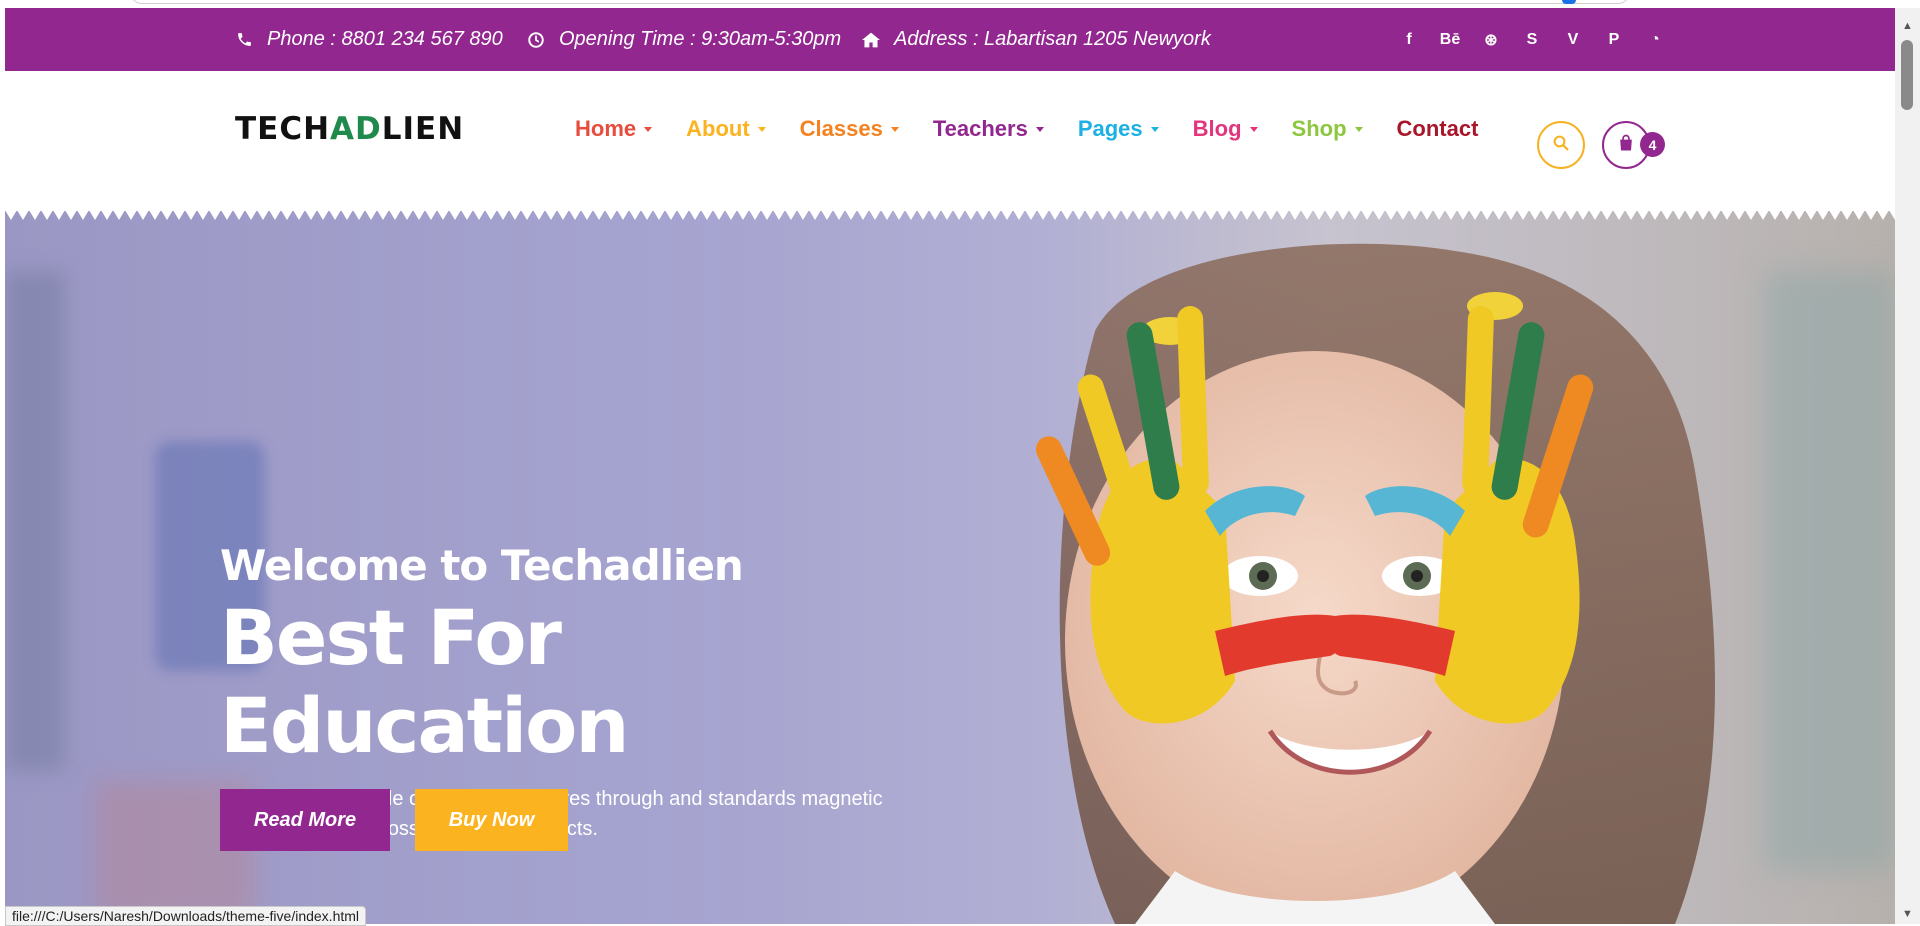 The width and height of the screenshot is (1920, 926). I want to click on nav-item-about: About, so click(726, 129).